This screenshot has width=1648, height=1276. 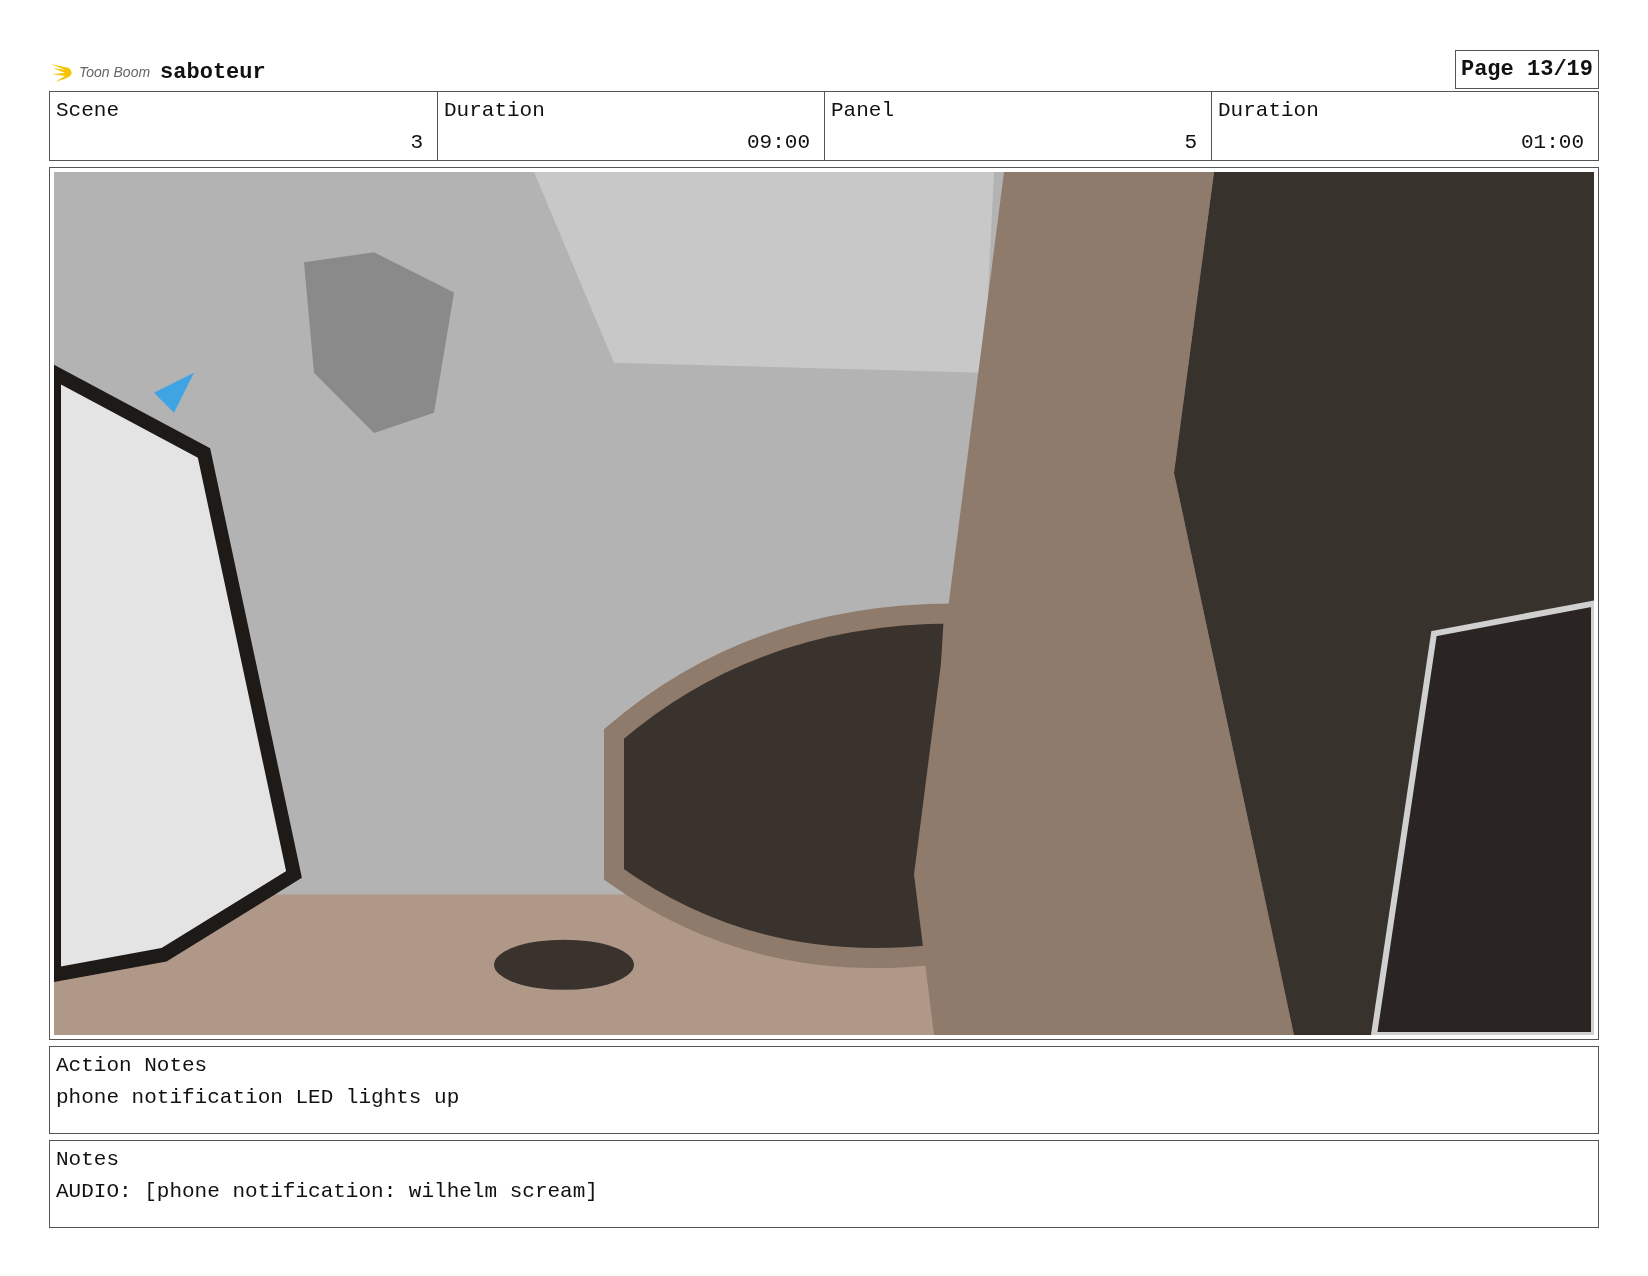 I want to click on field-label: Panel, so click(x=863, y=111).